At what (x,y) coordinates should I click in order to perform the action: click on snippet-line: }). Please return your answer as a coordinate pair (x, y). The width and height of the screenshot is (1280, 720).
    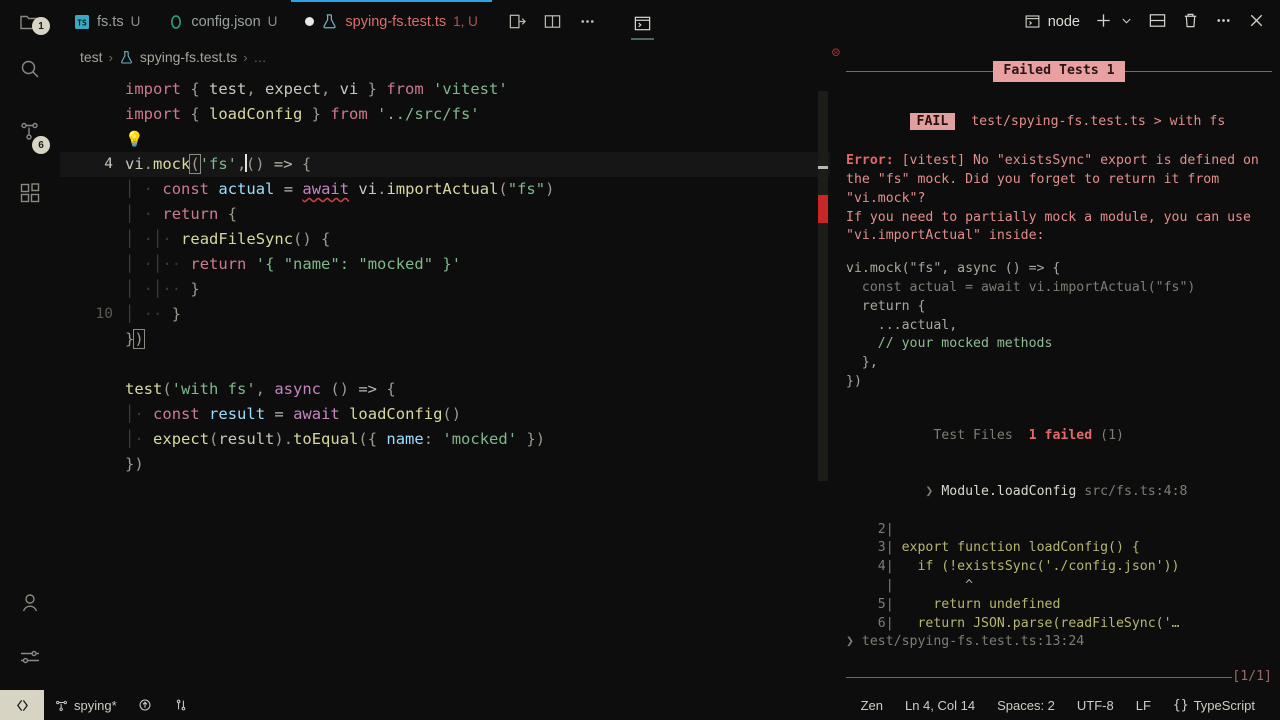
    Looking at the image, I should click on (854, 381).